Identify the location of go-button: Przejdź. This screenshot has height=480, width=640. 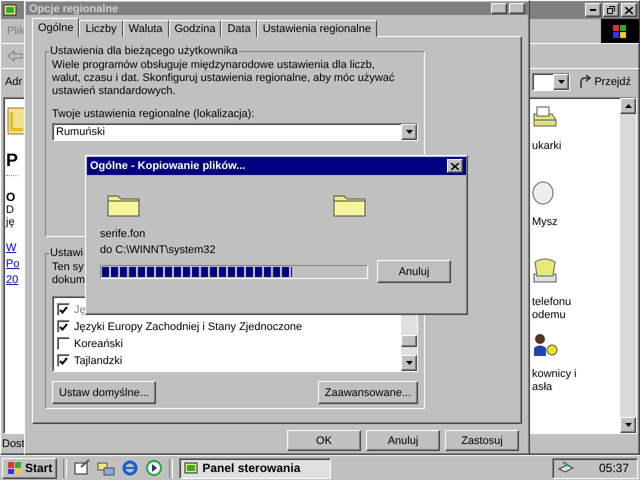
(604, 82).